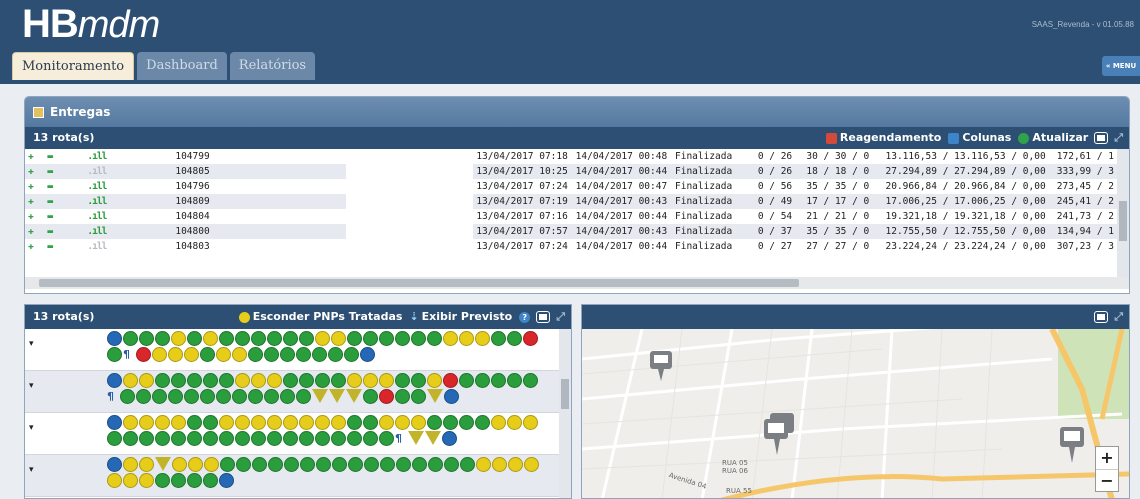 This screenshot has width=1140, height=499. I want to click on zoom-in-button: +, so click(1107, 458).